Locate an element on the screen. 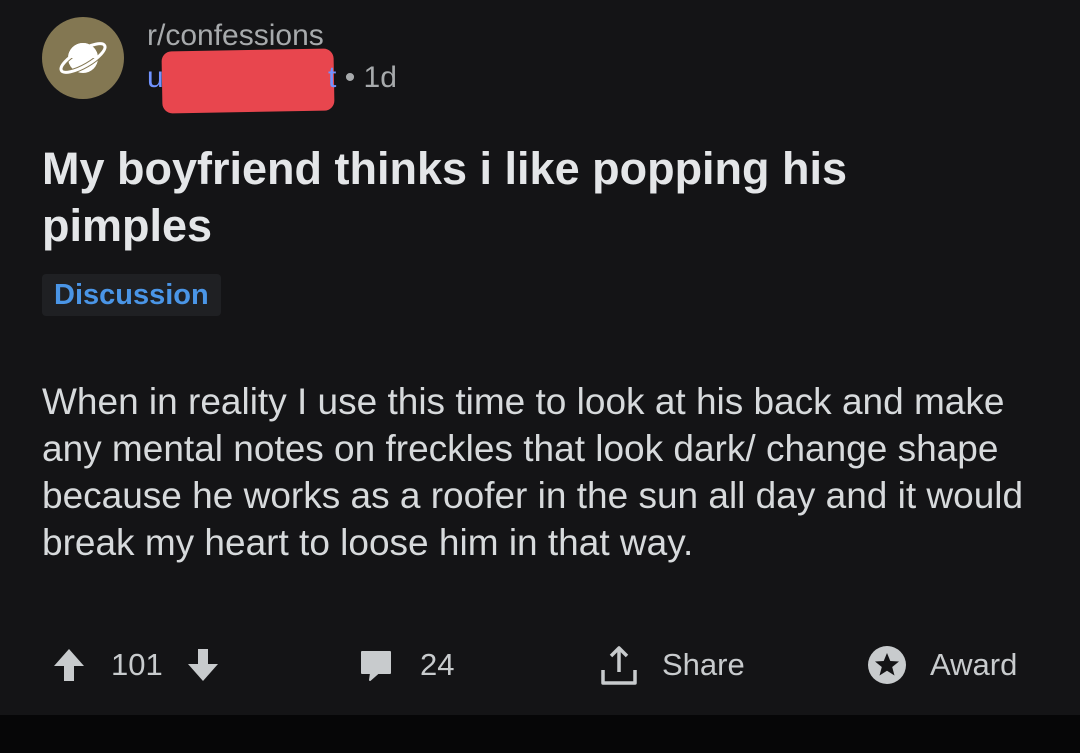  planet-icon is located at coordinates (83, 58).